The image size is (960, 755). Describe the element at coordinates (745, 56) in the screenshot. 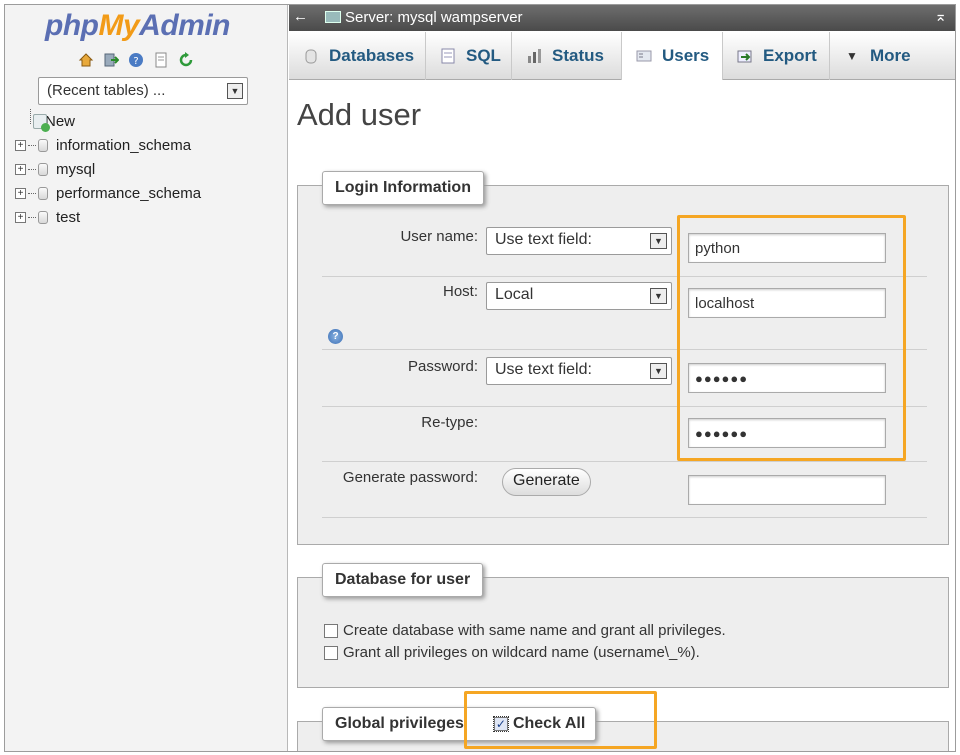

I see `export-icon` at that location.